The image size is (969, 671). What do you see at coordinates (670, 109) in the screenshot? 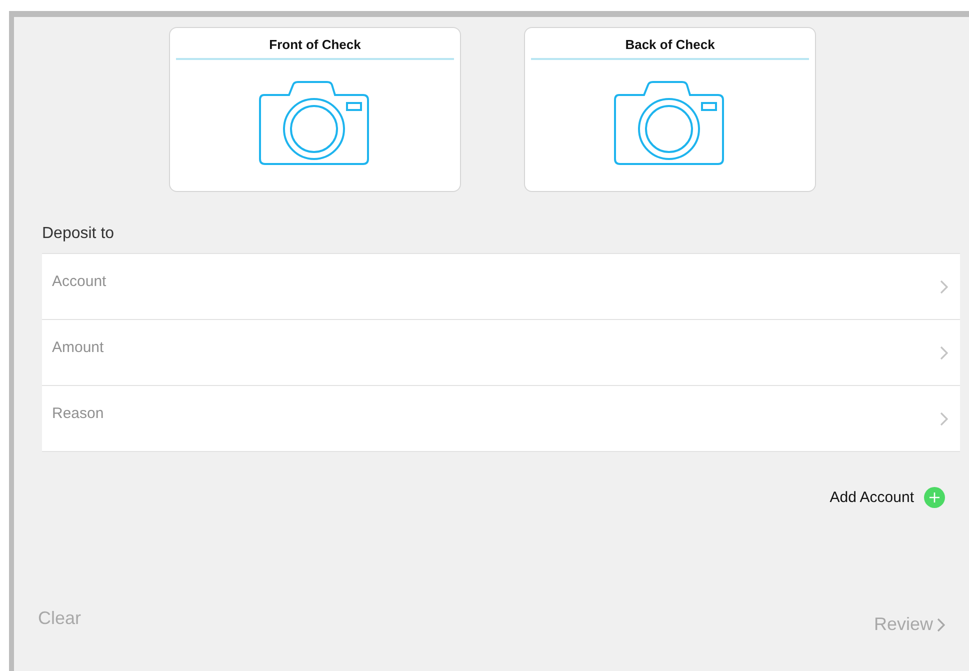
I see `check-image-card: Back of Check` at bounding box center [670, 109].